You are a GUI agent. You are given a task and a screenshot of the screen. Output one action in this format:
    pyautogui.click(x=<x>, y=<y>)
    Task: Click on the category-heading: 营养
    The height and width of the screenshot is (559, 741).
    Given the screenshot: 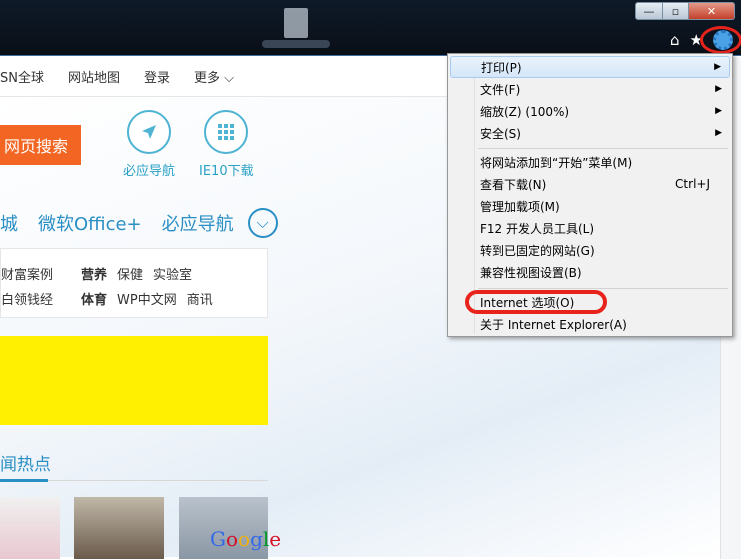 What is the action you would take?
    pyautogui.click(x=94, y=273)
    